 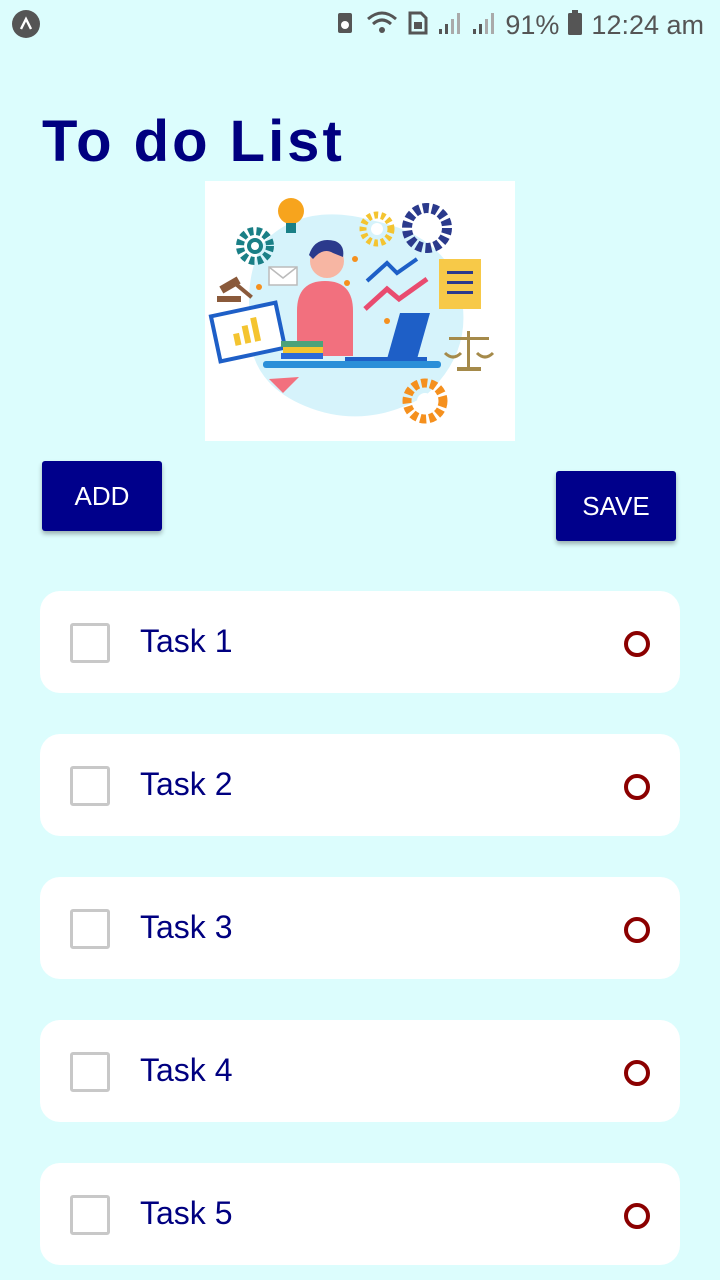 I want to click on battery-icon, so click(x=575, y=25).